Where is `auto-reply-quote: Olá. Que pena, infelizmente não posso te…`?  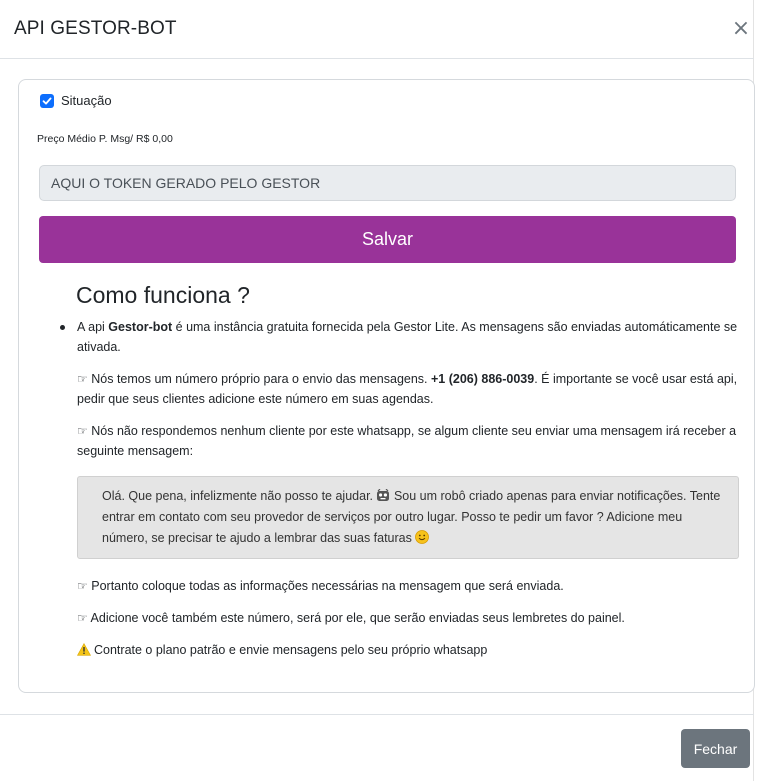
auto-reply-quote: Olá. Que pena, infelizmente não posso te… is located at coordinates (408, 517).